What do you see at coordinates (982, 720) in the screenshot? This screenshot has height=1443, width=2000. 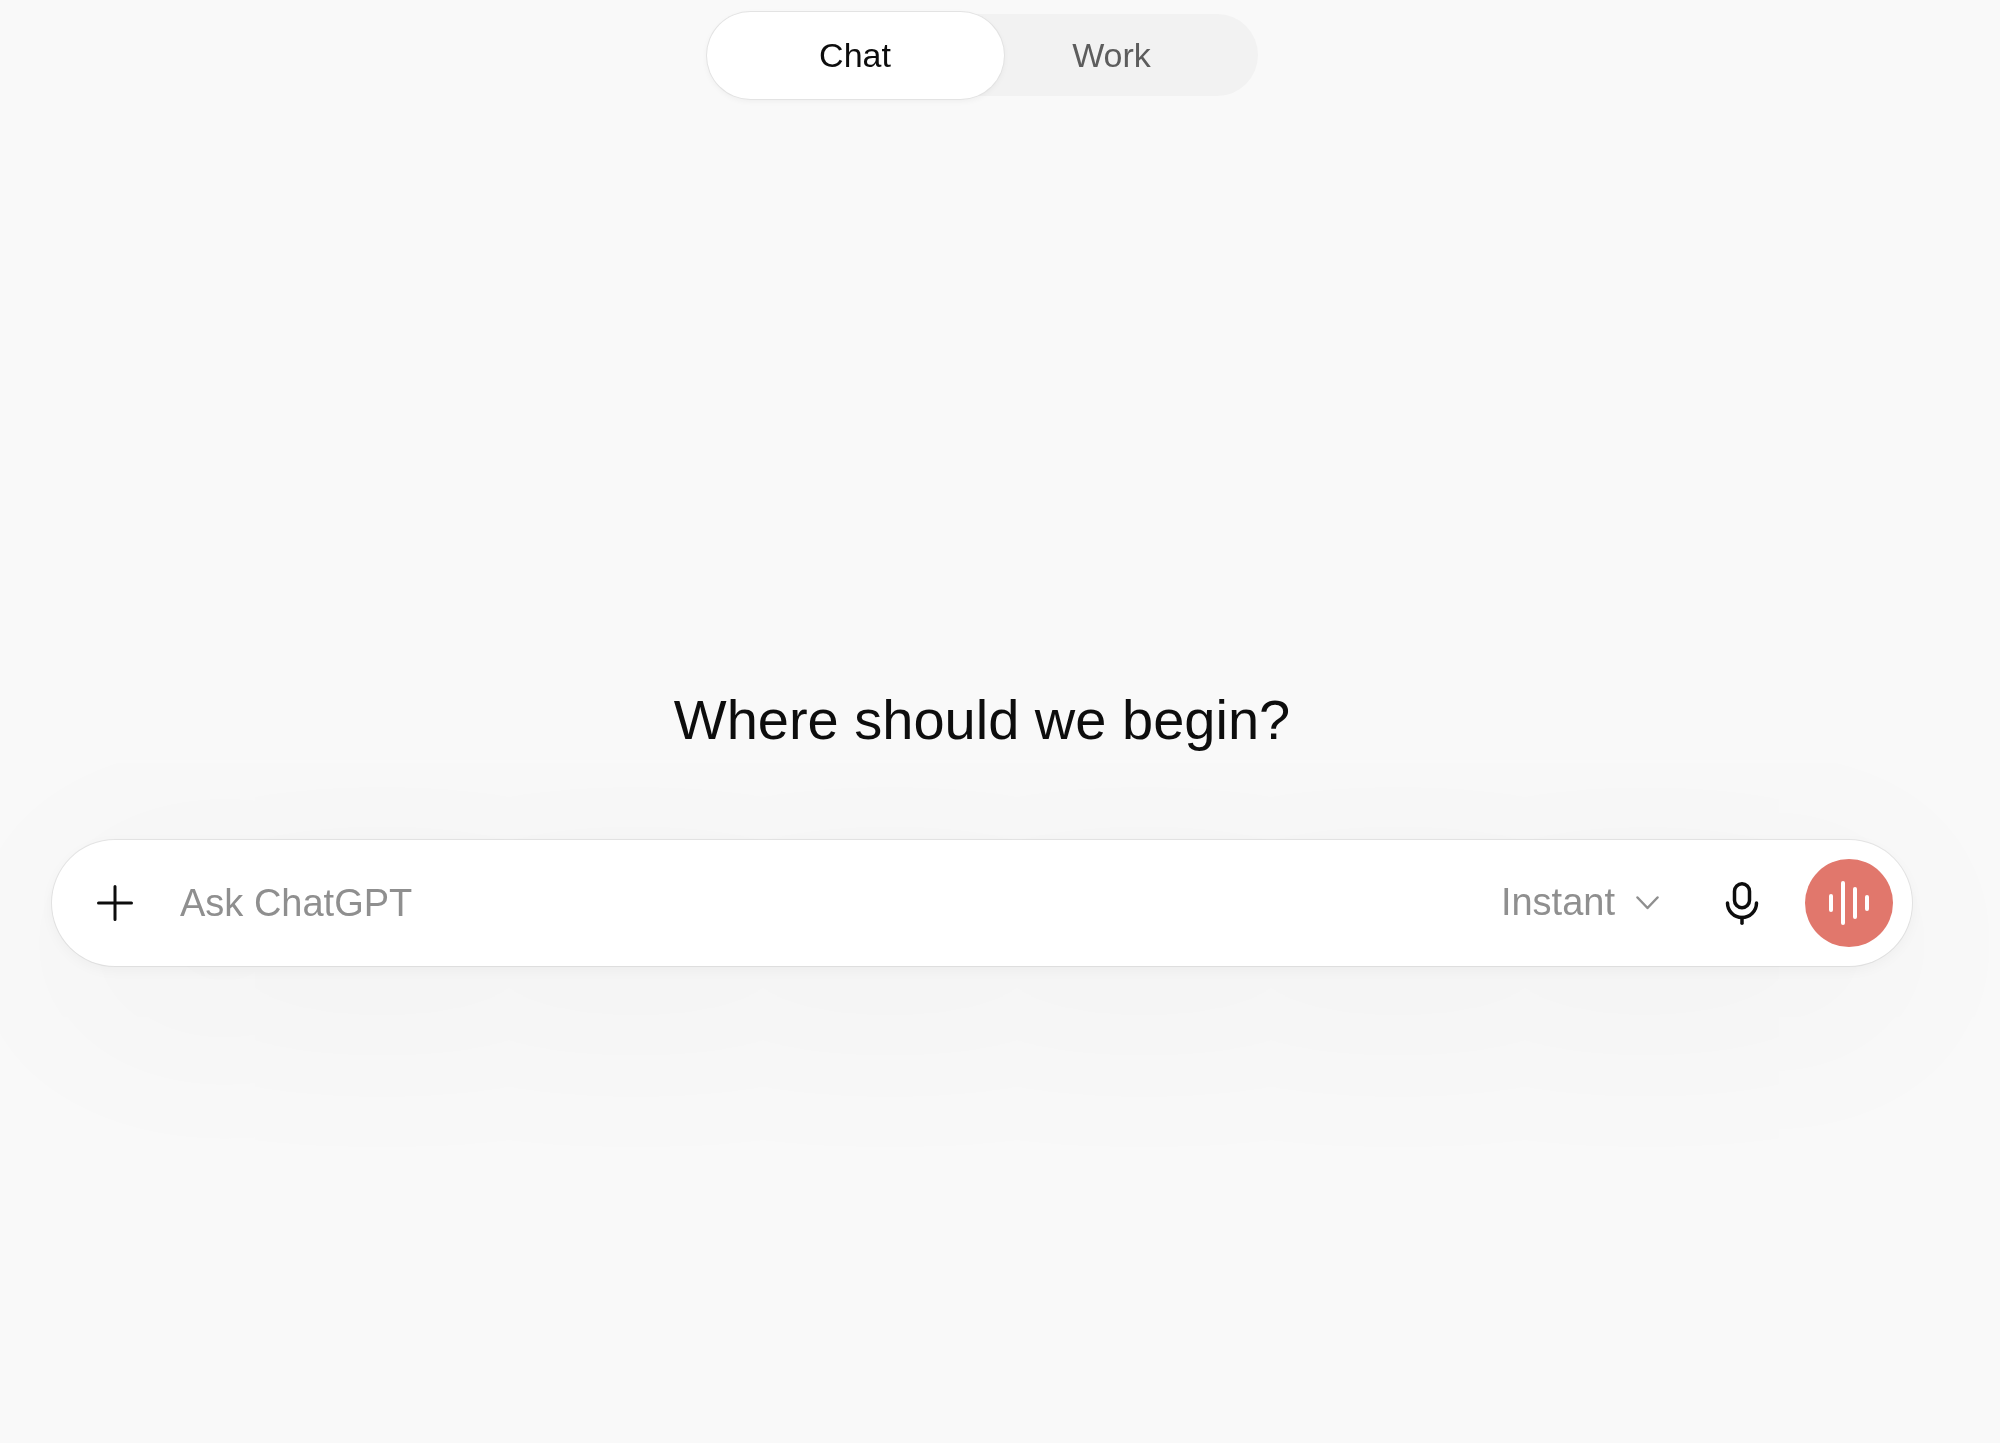 I see `greeting-heading: Where should we begin?` at bounding box center [982, 720].